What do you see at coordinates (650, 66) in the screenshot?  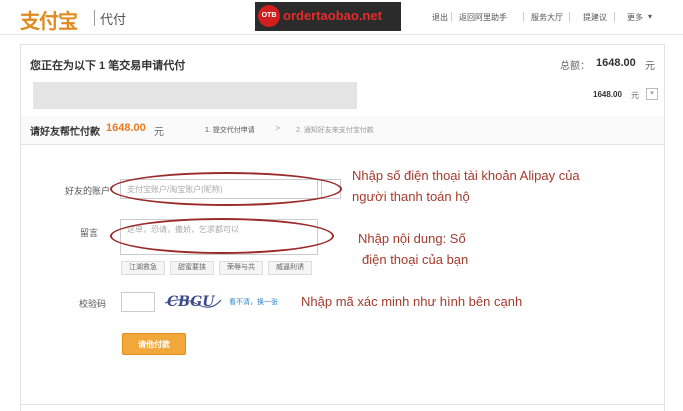 I see `total-unit: 元` at bounding box center [650, 66].